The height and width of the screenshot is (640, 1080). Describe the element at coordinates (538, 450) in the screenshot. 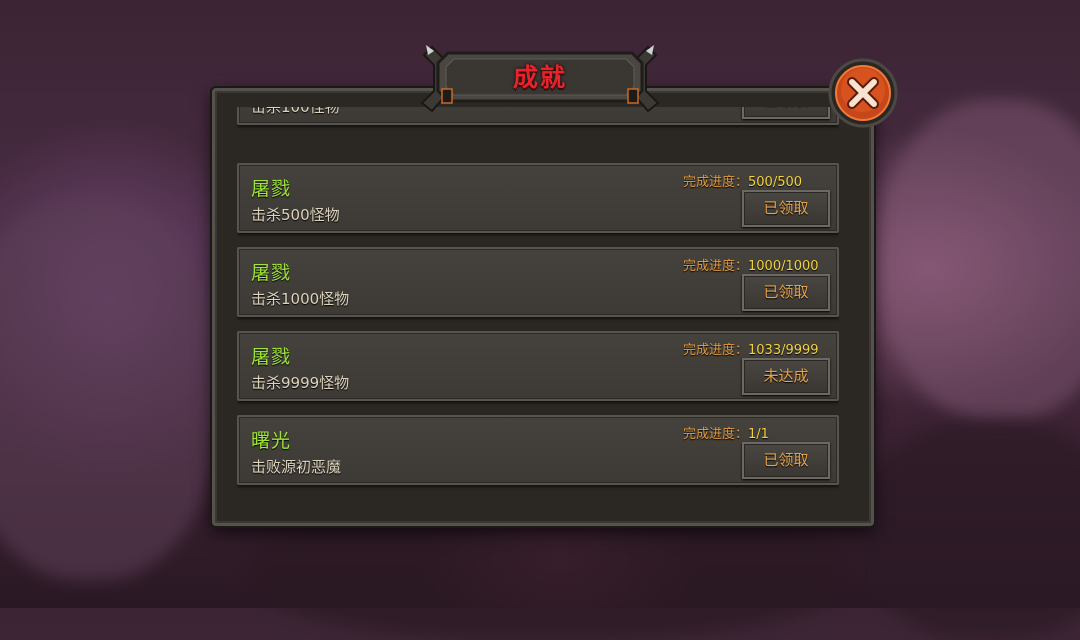

I see `achievement-row: 曙光击败源初恶魔 完成进度：1/1 已领取` at that location.